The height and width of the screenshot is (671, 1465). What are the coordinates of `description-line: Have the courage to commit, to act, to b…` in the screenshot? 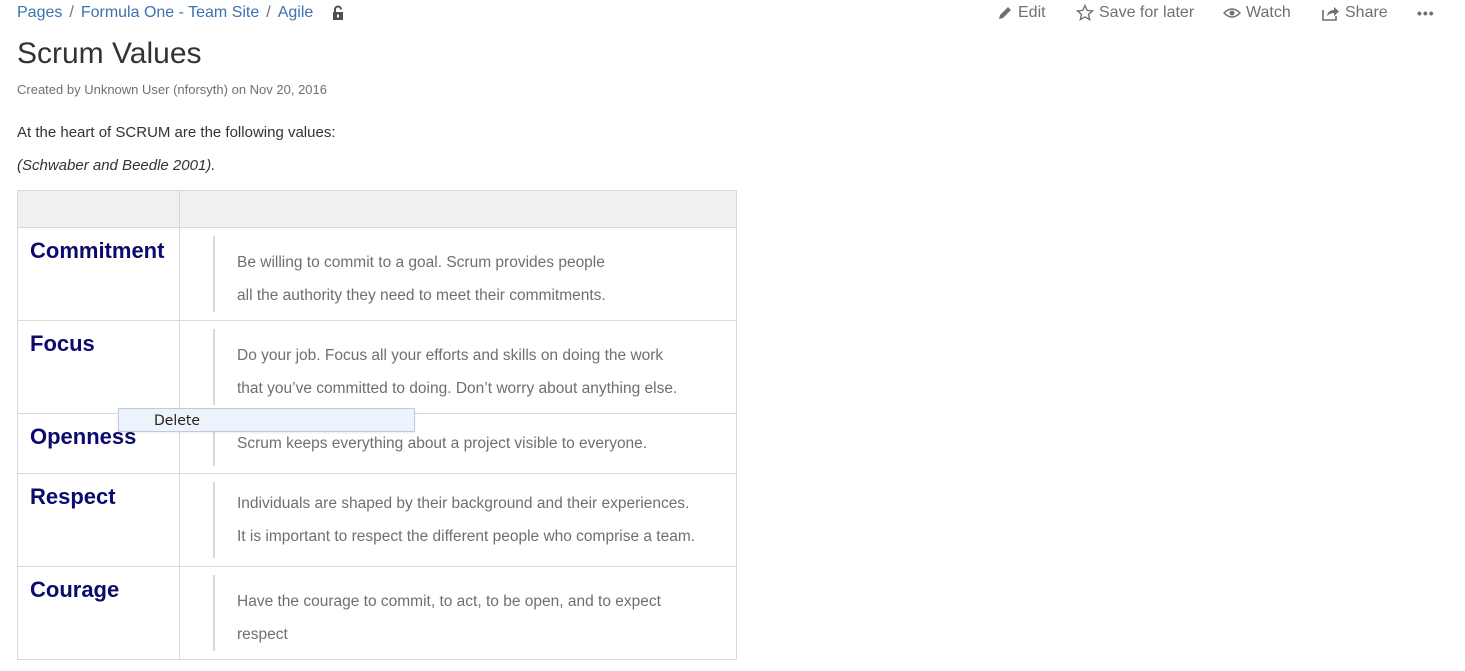 It's located at (449, 601).